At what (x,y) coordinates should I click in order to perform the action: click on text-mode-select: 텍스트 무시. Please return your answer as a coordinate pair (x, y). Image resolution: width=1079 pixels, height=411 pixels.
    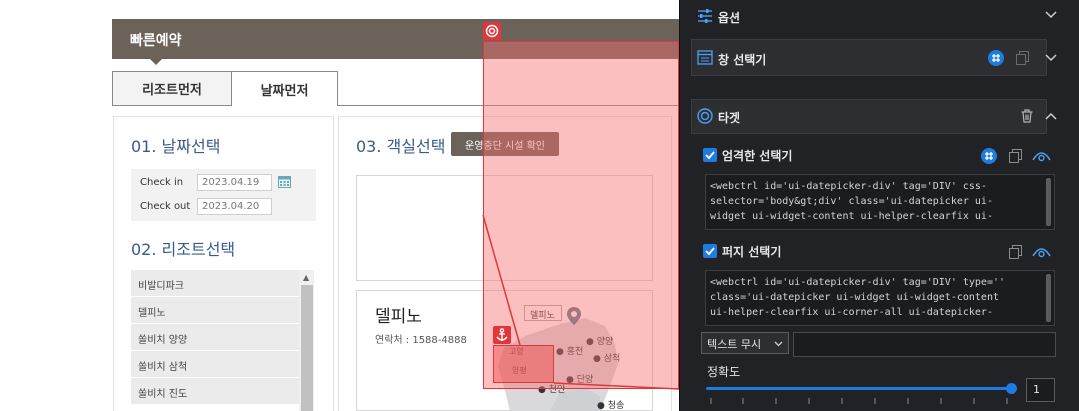
    Looking at the image, I should click on (745, 343).